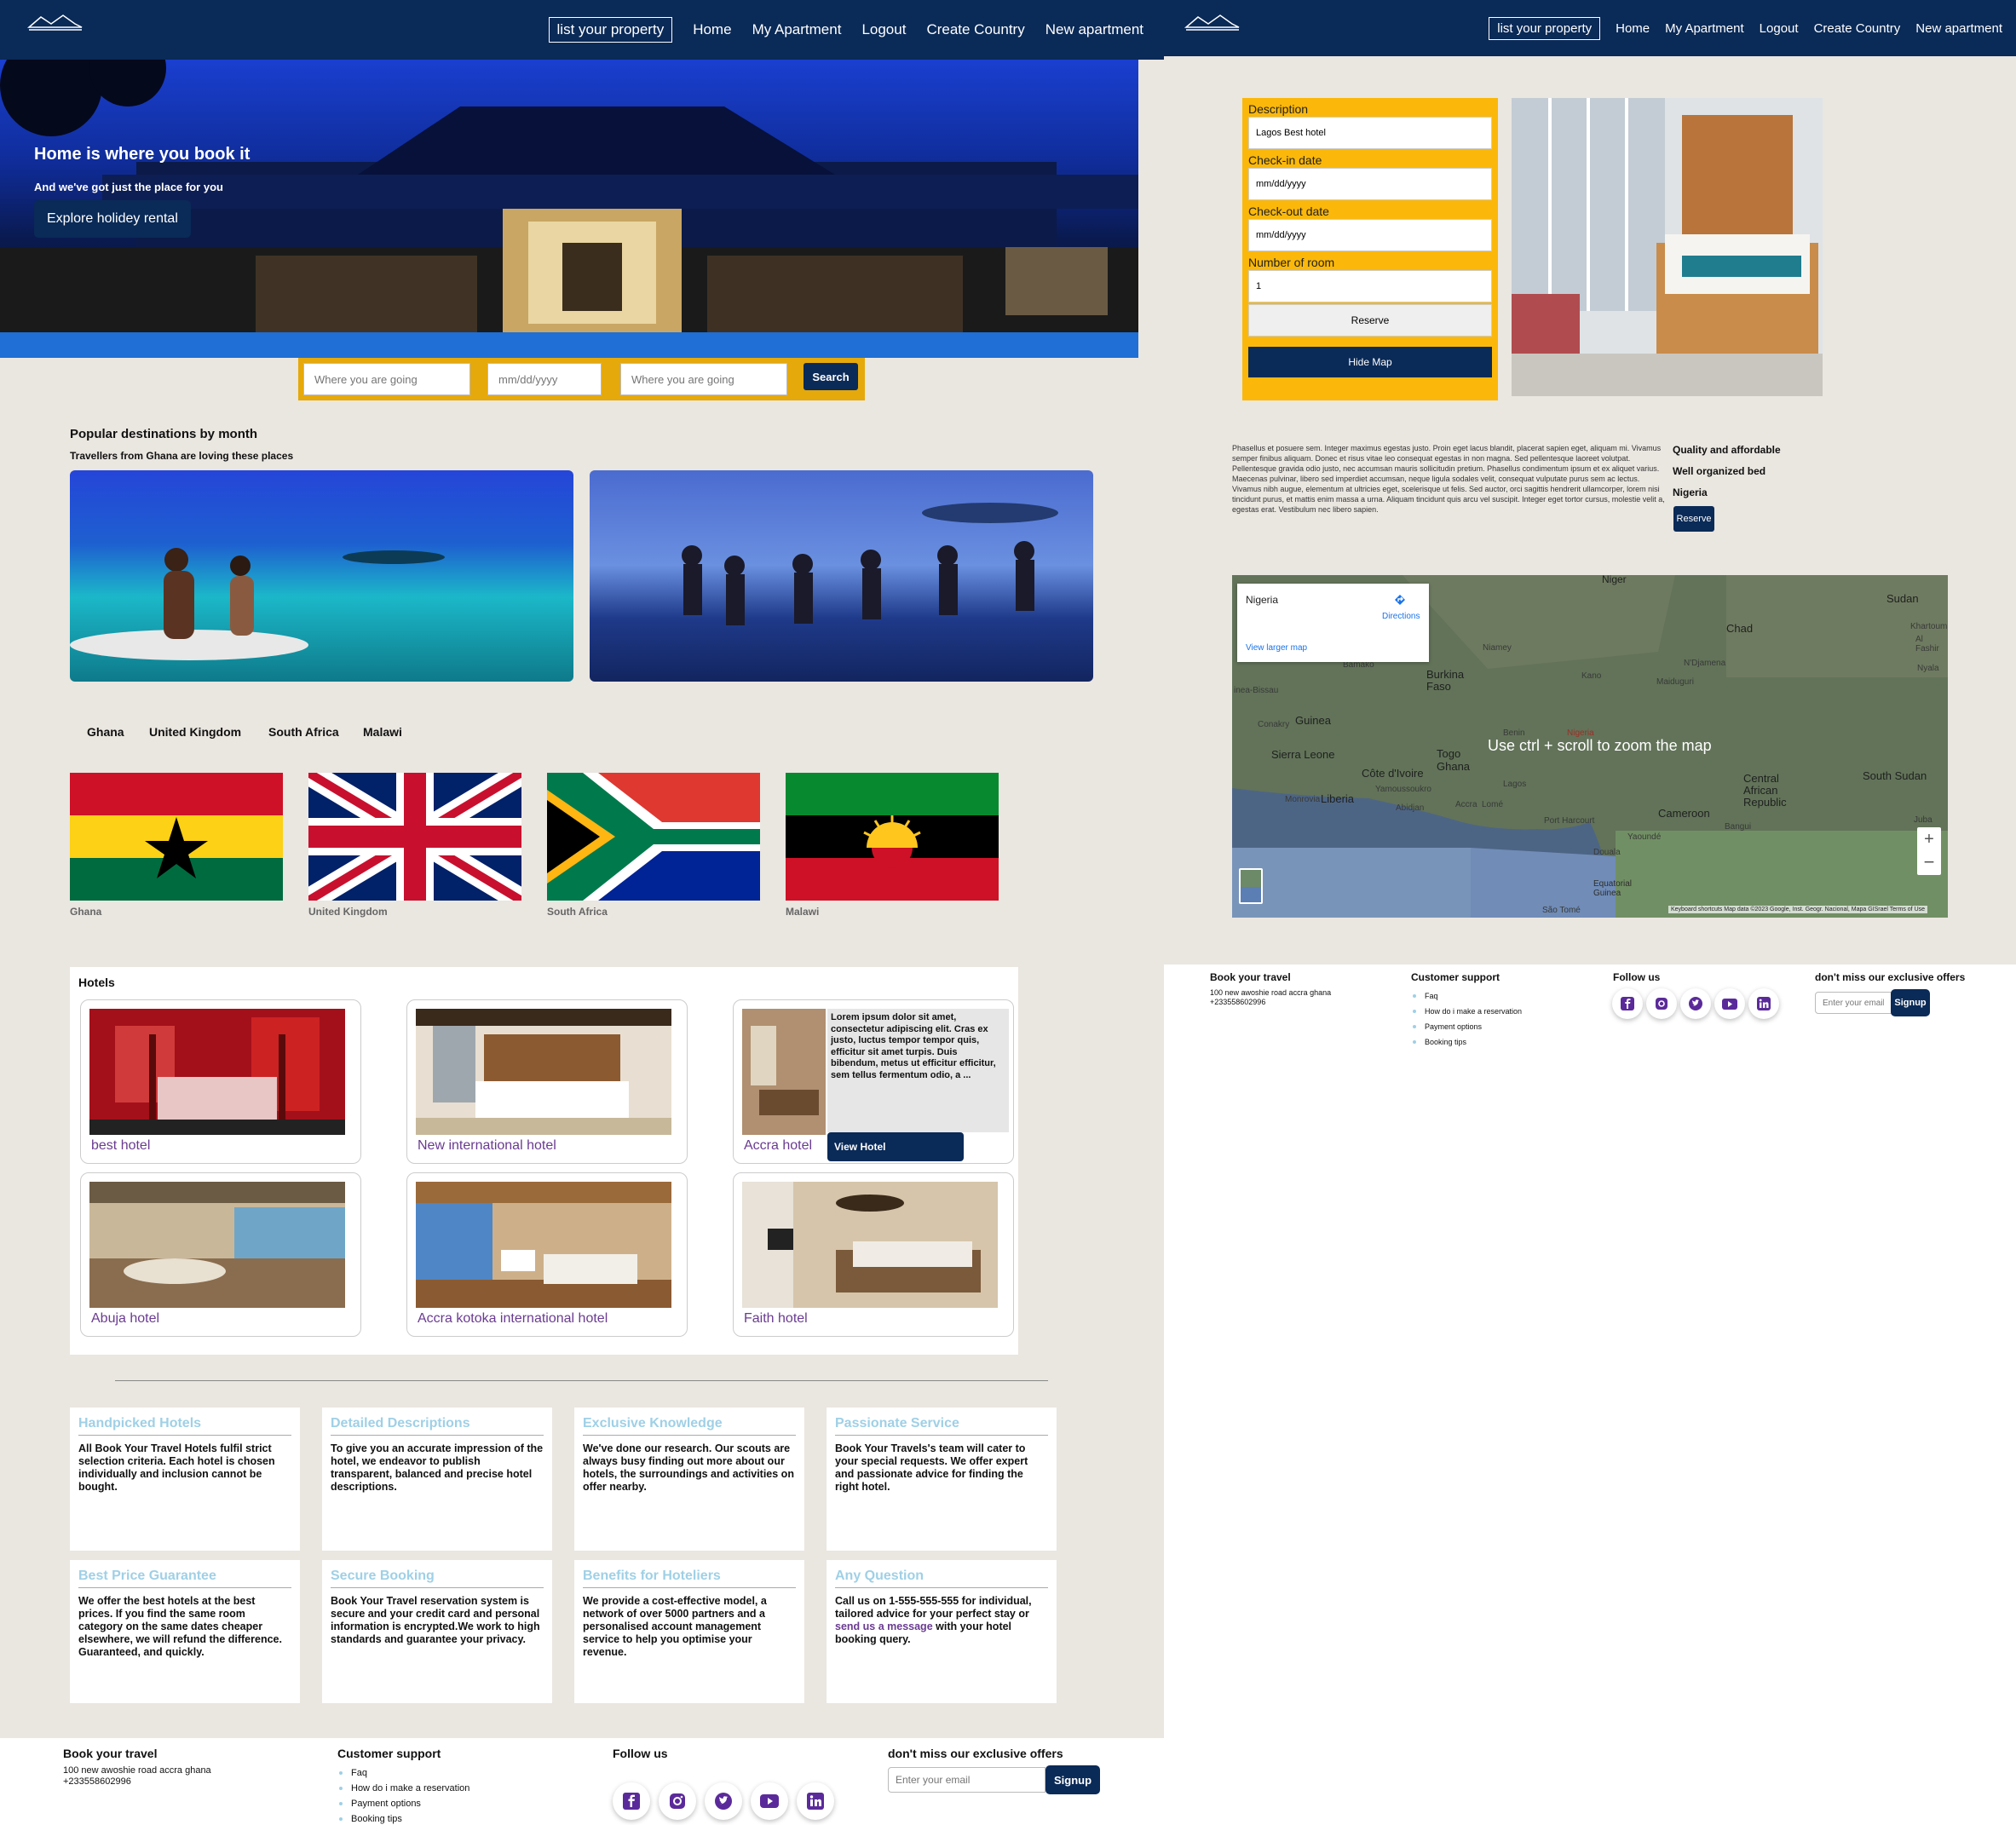 This screenshot has height=1825, width=2016. I want to click on flag-south-africa, so click(654, 837).